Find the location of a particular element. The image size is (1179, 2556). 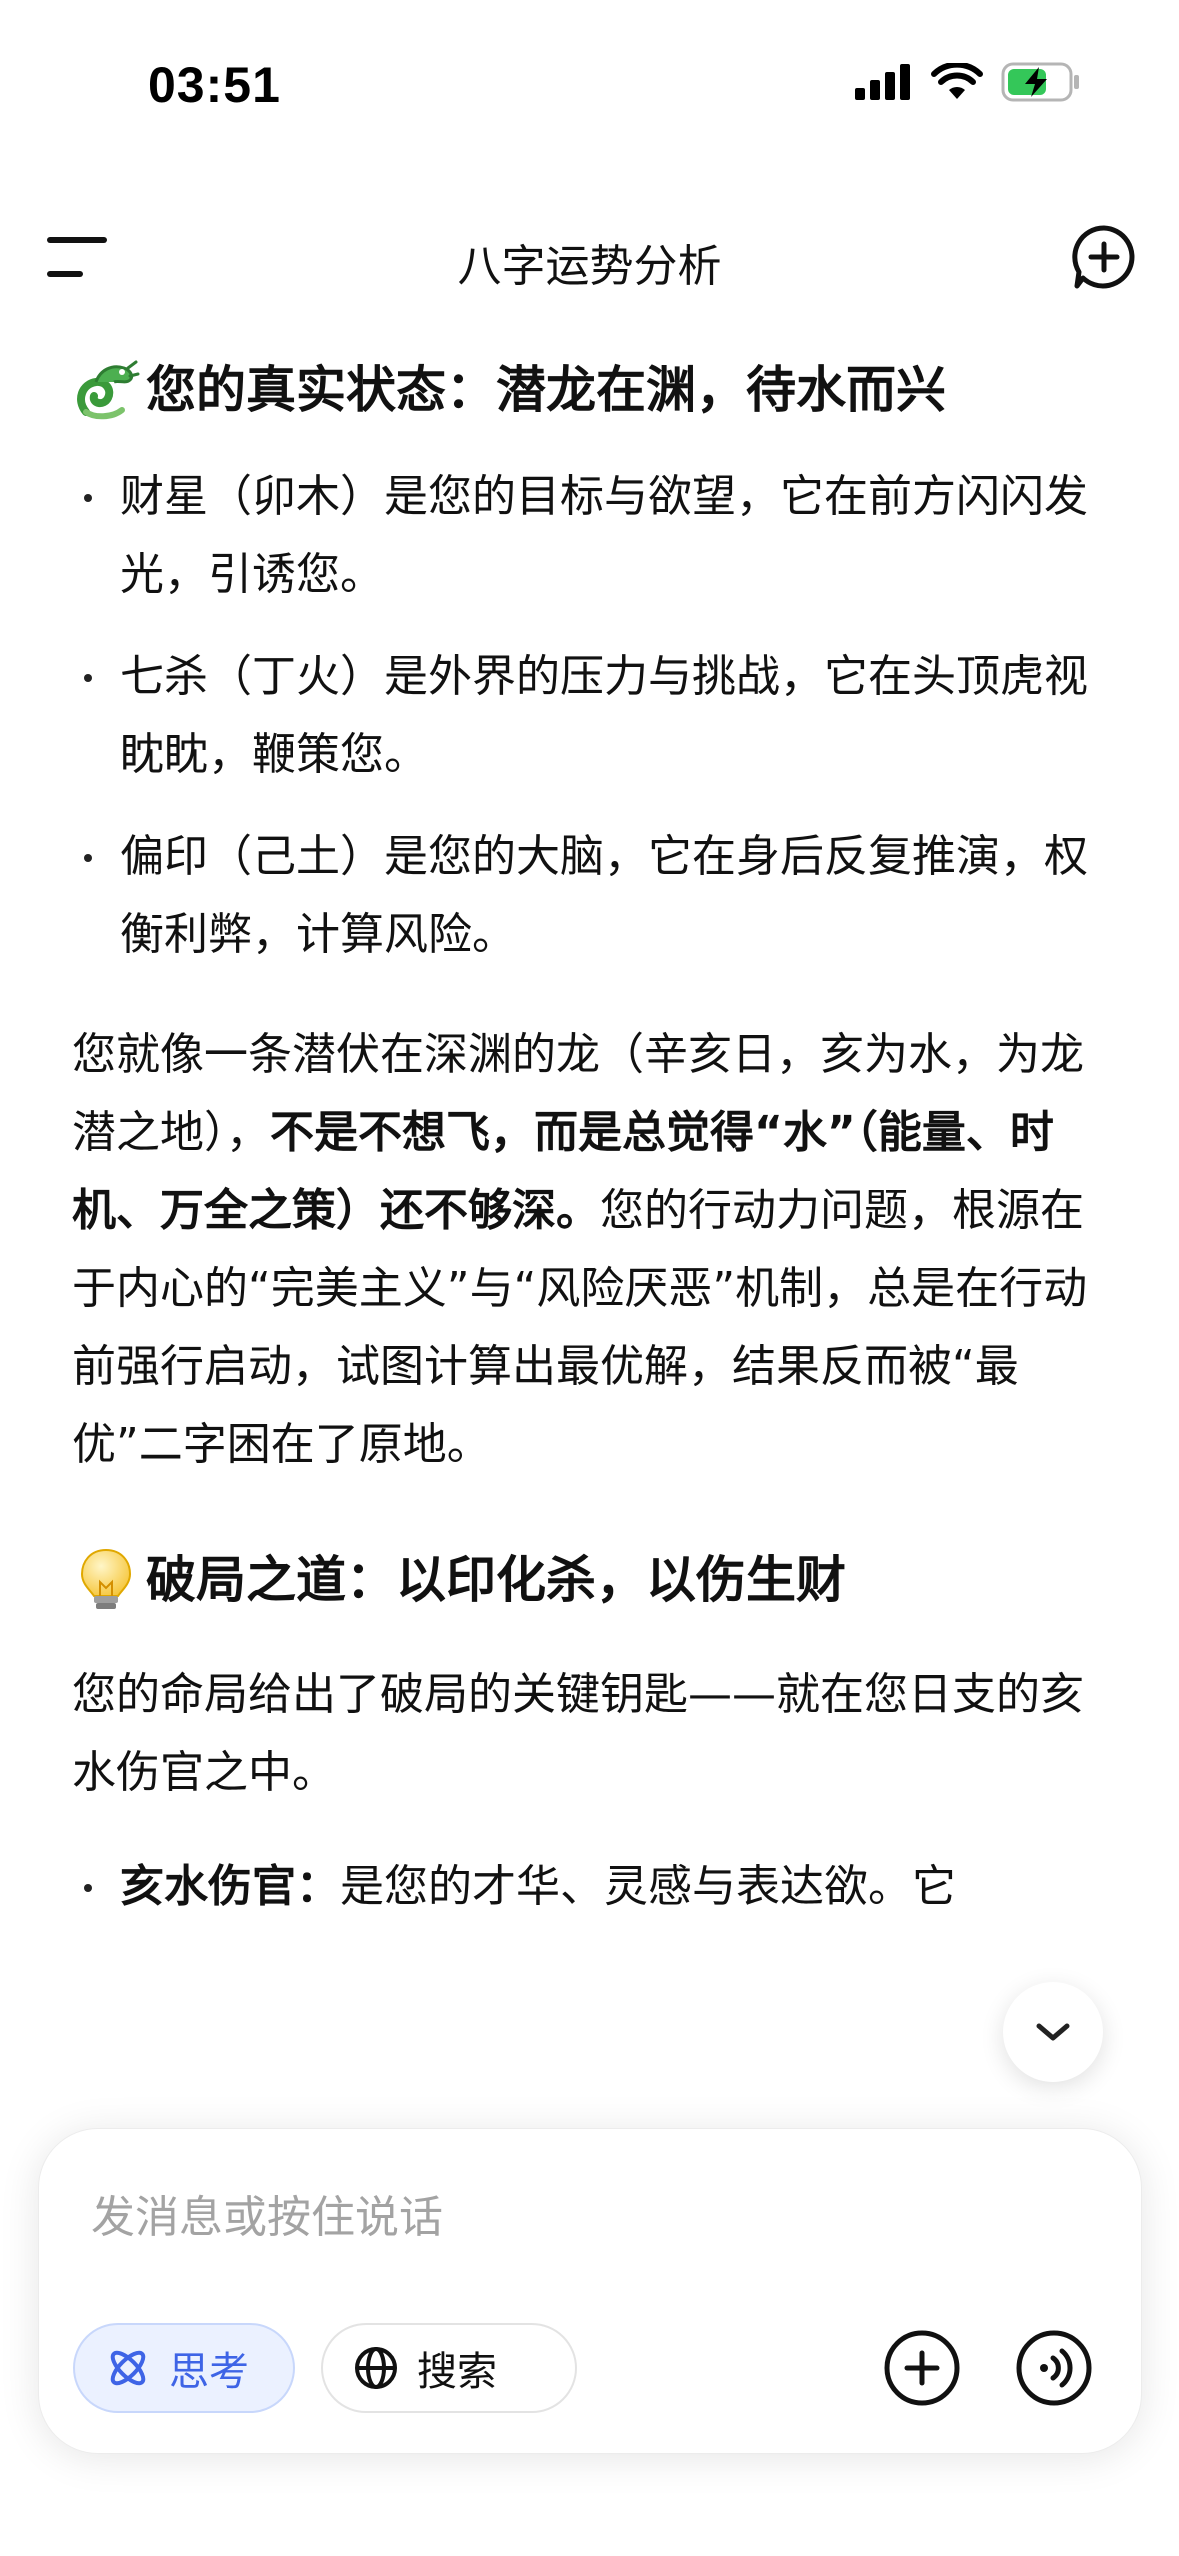

cellular-signal-icon is located at coordinates (882, 82).